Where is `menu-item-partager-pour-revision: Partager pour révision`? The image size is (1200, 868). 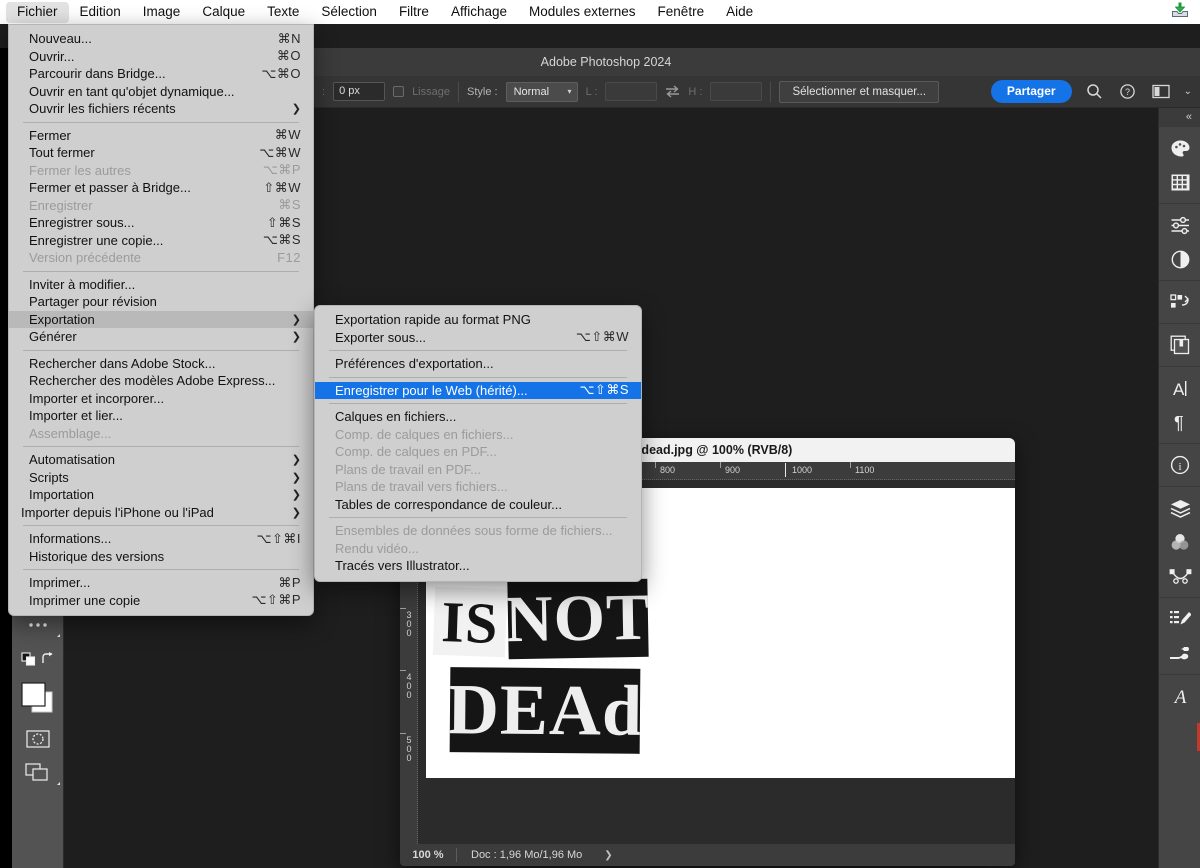
menu-item-partager-pour-revision: Partager pour révision is located at coordinates (161, 302).